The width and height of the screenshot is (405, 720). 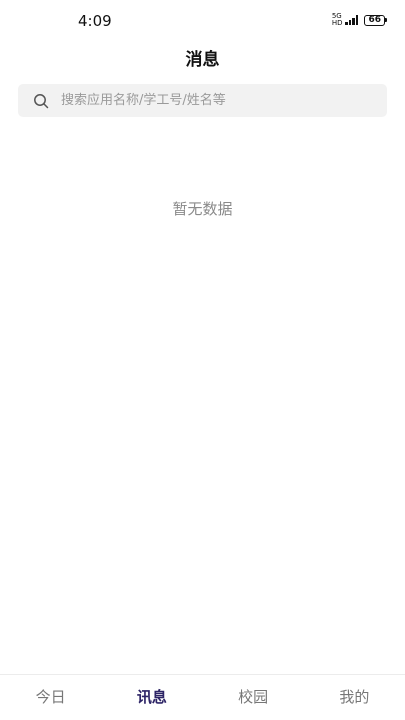 What do you see at coordinates (95, 21) in the screenshot?
I see `status-time: 4:09` at bounding box center [95, 21].